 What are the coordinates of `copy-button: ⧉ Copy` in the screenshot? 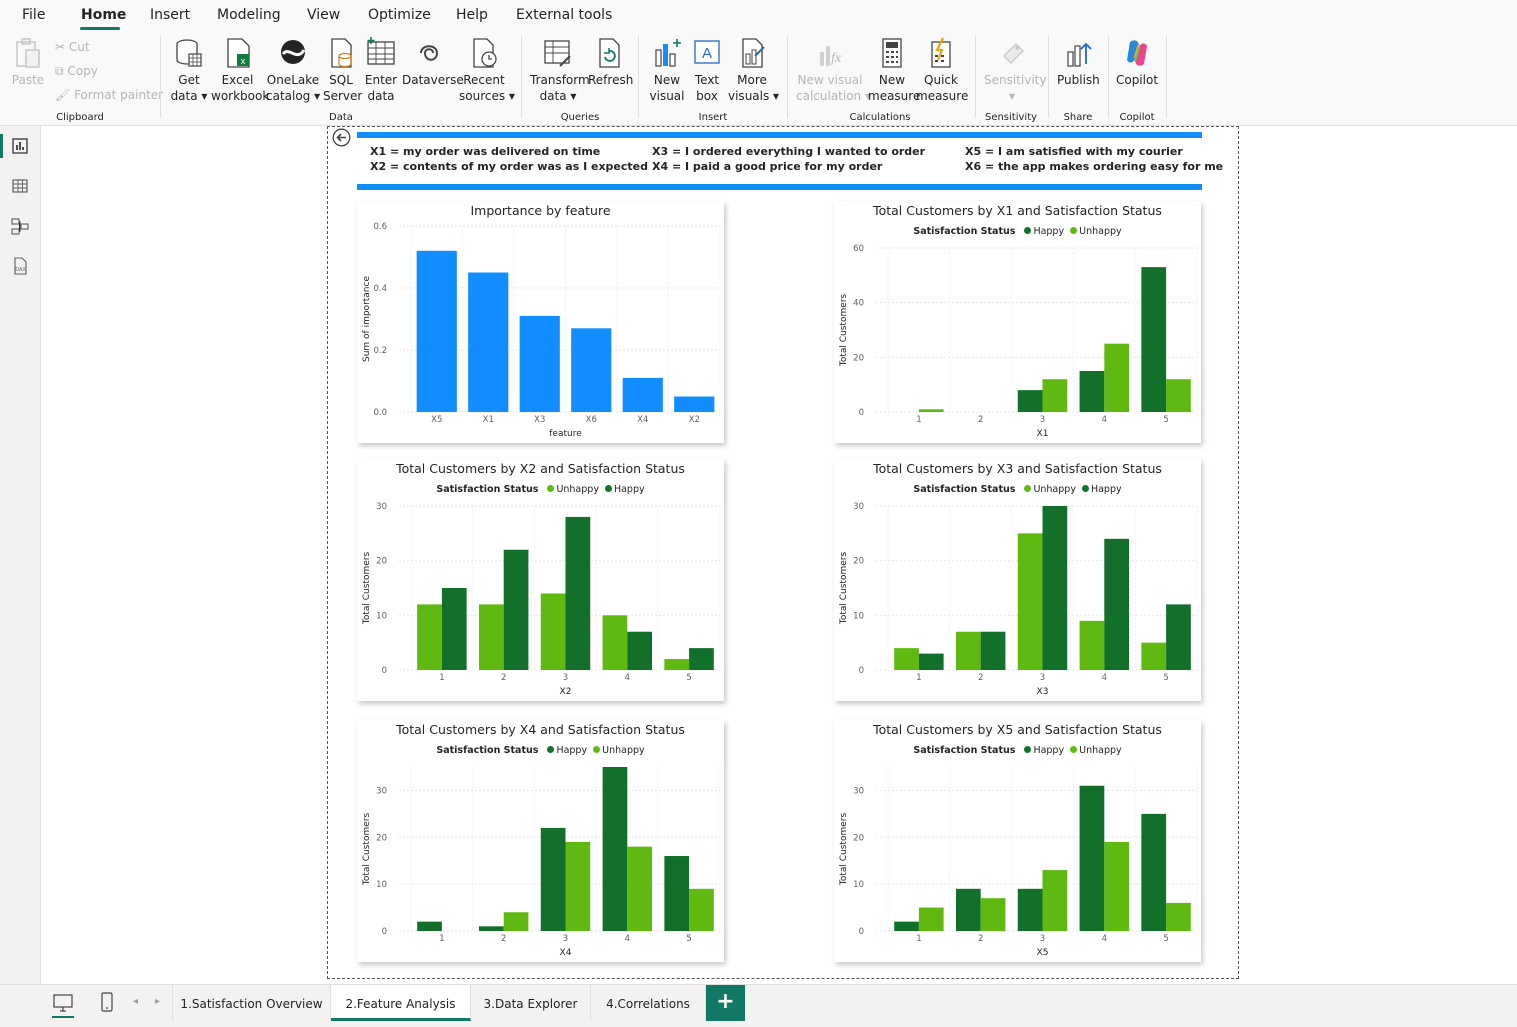 It's located at (76, 71).